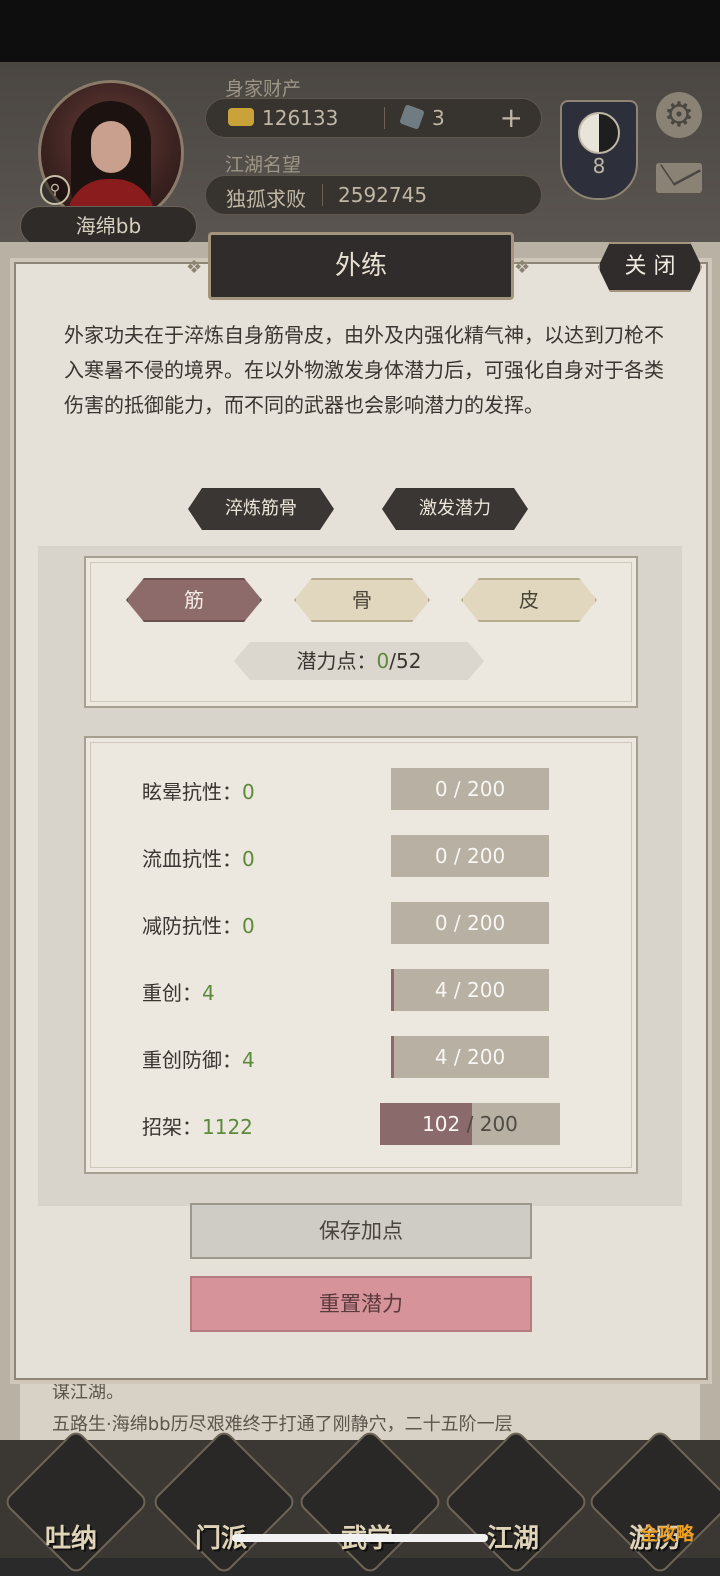  What do you see at coordinates (194, 600) in the screenshot?
I see `segment-tab-jin: 筋` at bounding box center [194, 600].